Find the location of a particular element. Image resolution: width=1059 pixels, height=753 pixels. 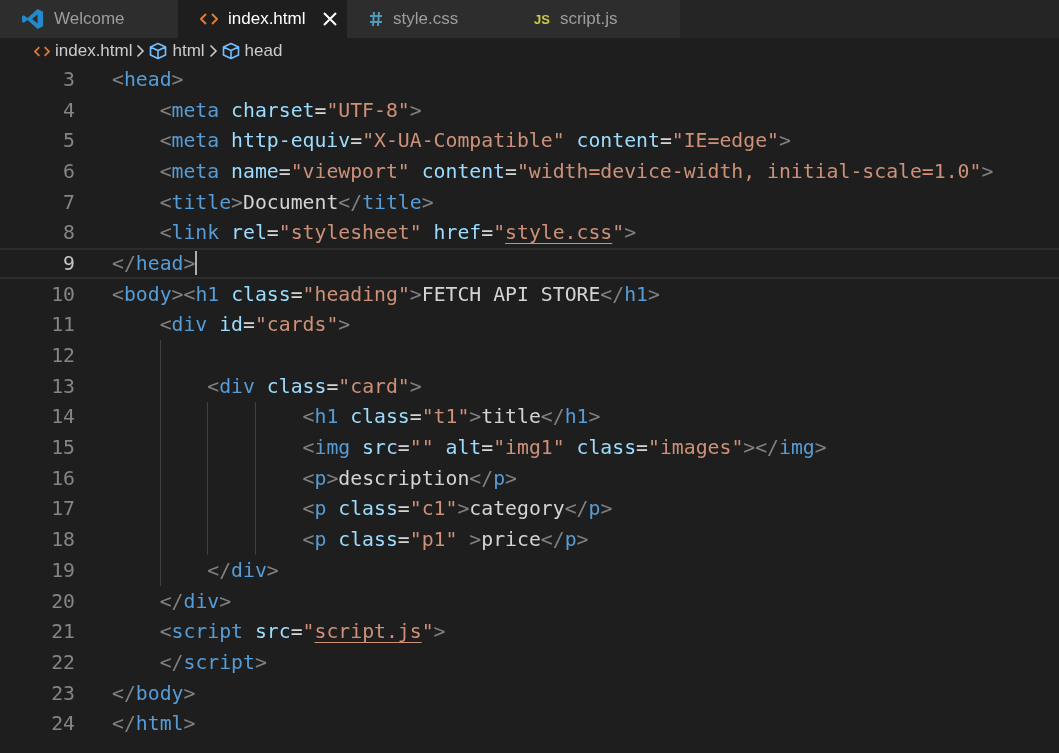

line-number: 15 is located at coordinates (62, 448).